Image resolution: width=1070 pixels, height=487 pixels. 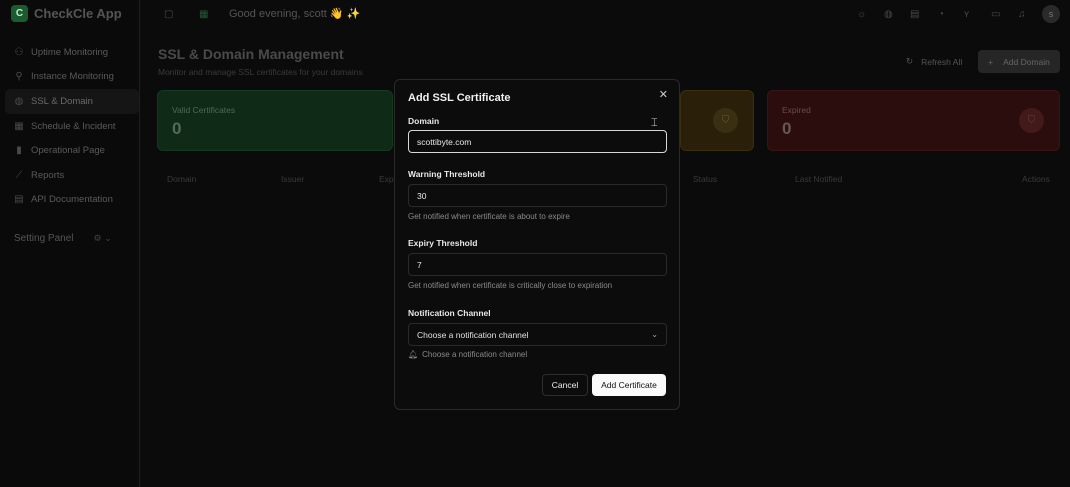 What do you see at coordinates (1051, 14) in the screenshot?
I see `avatar: s` at bounding box center [1051, 14].